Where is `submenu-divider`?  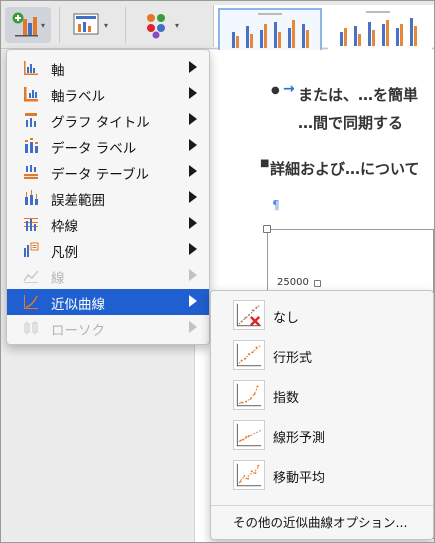
submenu-divider is located at coordinates (322, 505).